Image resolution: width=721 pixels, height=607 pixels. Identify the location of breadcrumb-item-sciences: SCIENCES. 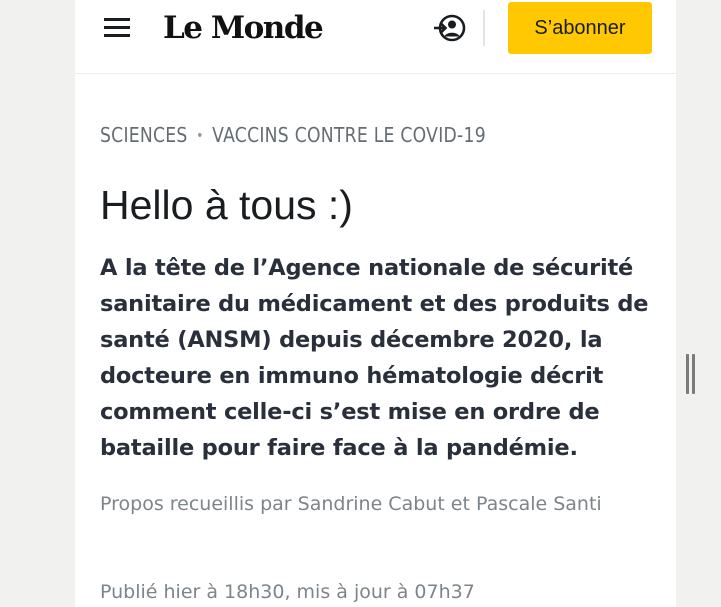
(144, 135).